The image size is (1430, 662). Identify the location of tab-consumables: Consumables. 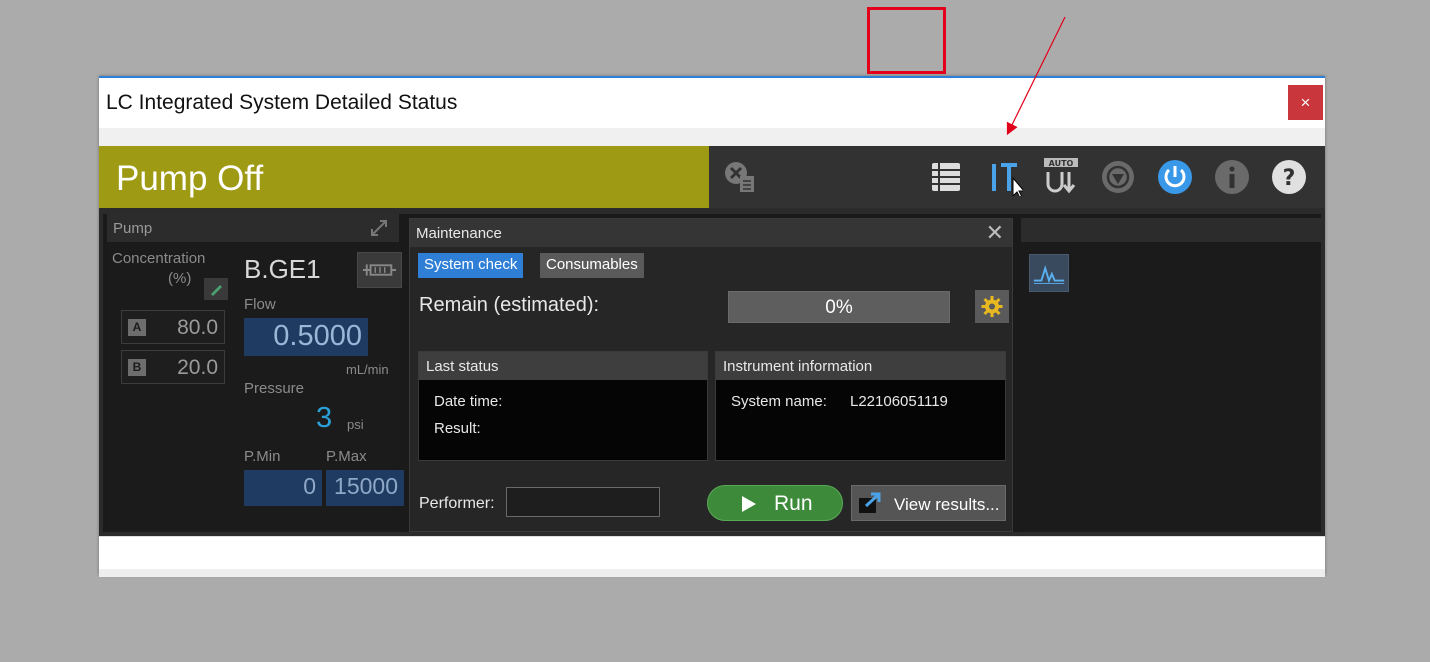
(592, 265).